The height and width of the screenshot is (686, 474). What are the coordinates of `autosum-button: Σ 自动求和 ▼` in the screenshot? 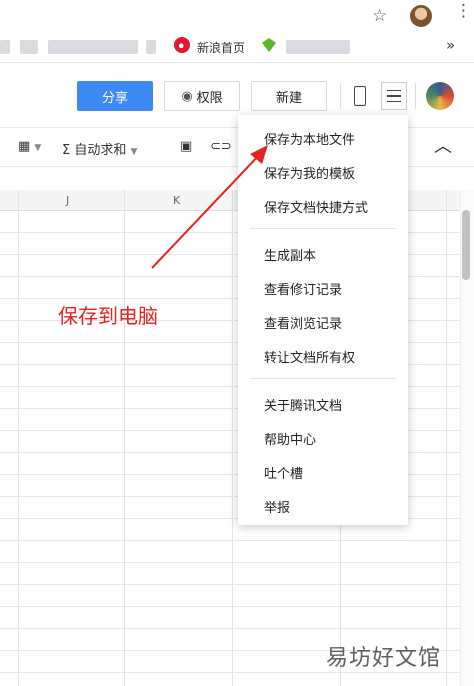 It's located at (99, 148).